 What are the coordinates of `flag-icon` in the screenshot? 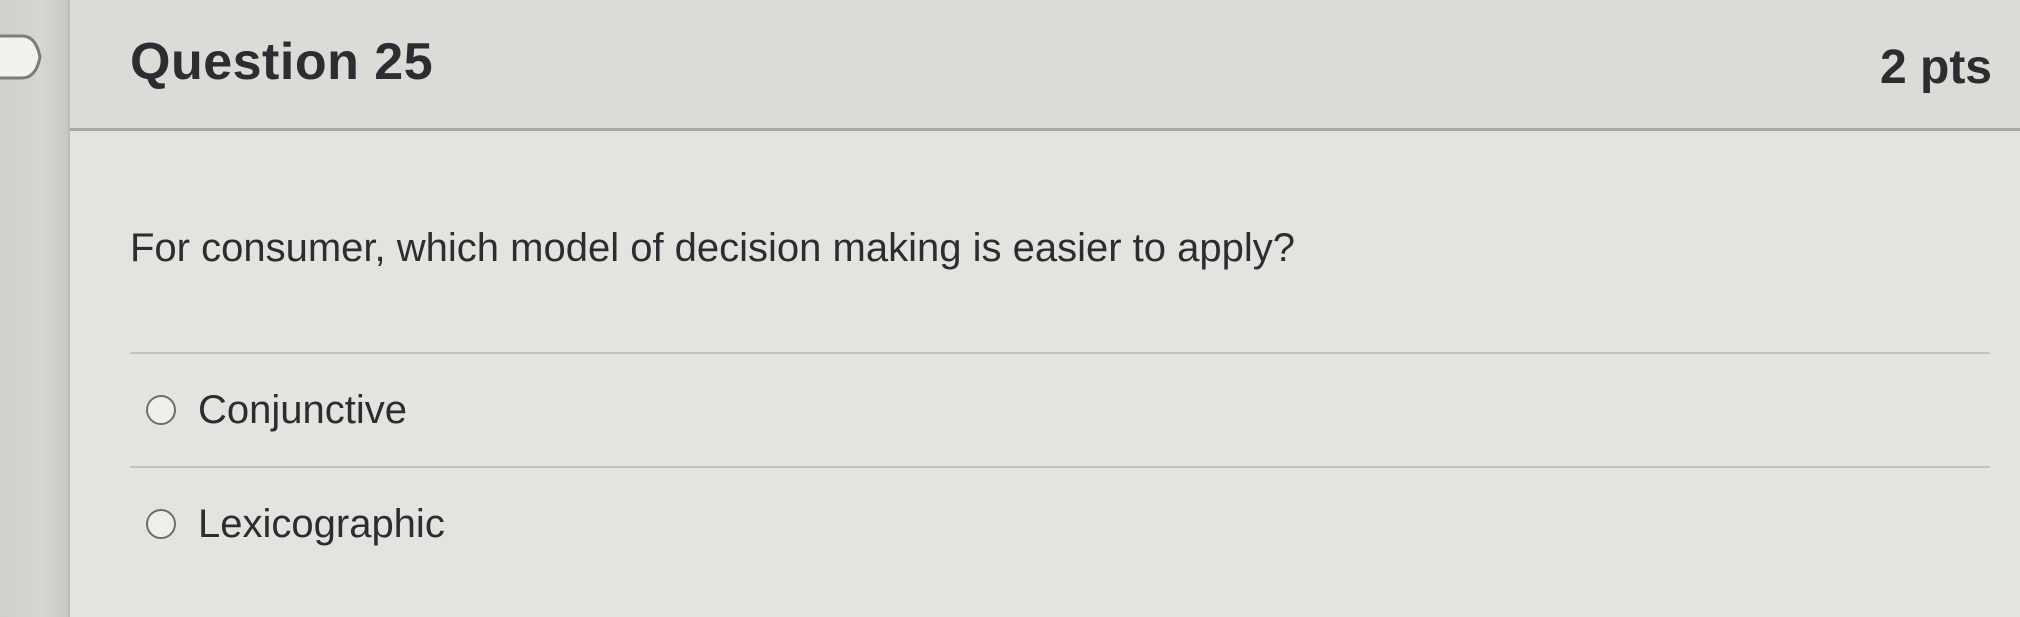 It's located at (22, 57).